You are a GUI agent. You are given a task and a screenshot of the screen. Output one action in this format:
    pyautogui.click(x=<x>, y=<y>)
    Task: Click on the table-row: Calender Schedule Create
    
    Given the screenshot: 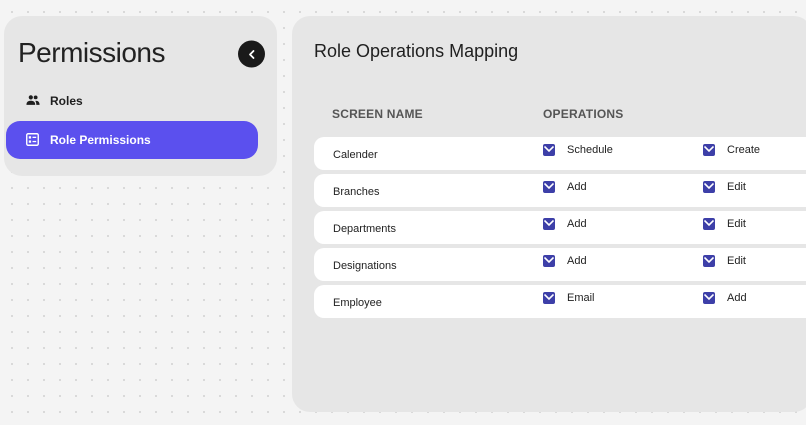 What is the action you would take?
    pyautogui.click(x=560, y=153)
    